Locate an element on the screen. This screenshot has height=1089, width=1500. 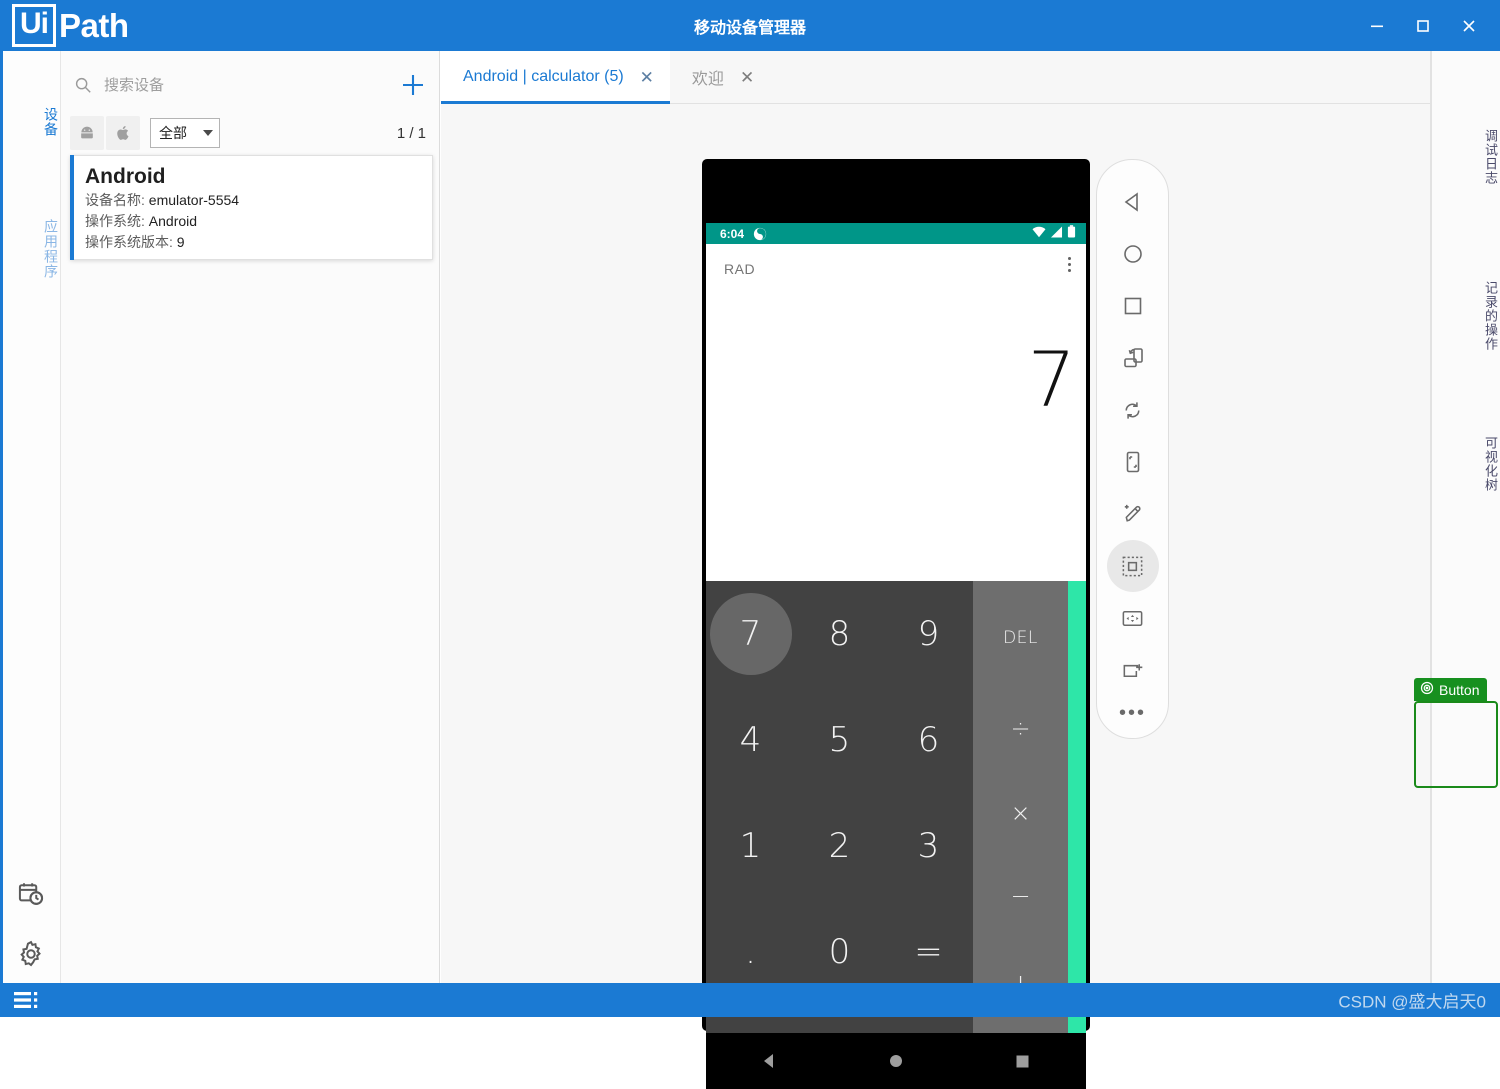
add-region-icon is located at coordinates (1133, 670).